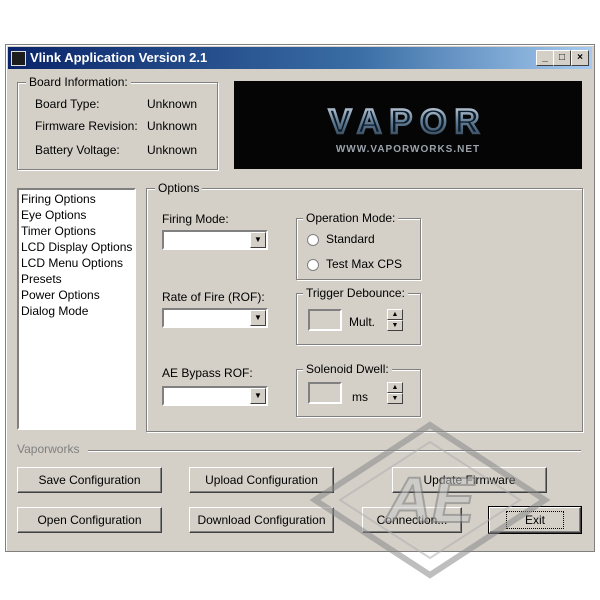 Image resolution: width=600 pixels, height=600 pixels. I want to click on rof-select: ▼, so click(215, 318).